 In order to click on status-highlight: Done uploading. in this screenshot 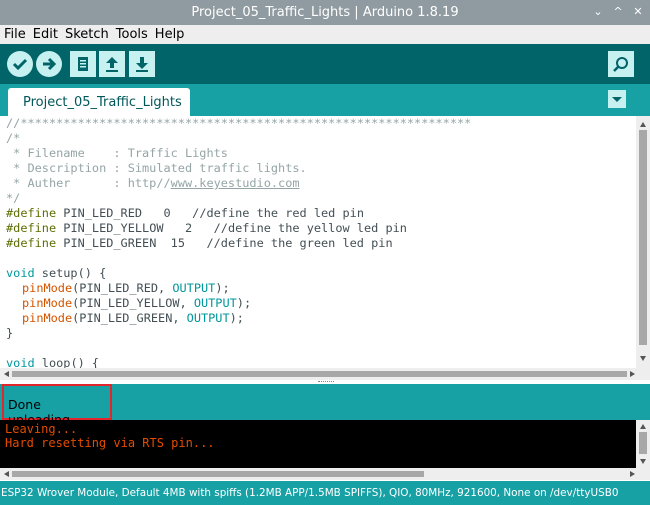, I will do `click(57, 405)`.